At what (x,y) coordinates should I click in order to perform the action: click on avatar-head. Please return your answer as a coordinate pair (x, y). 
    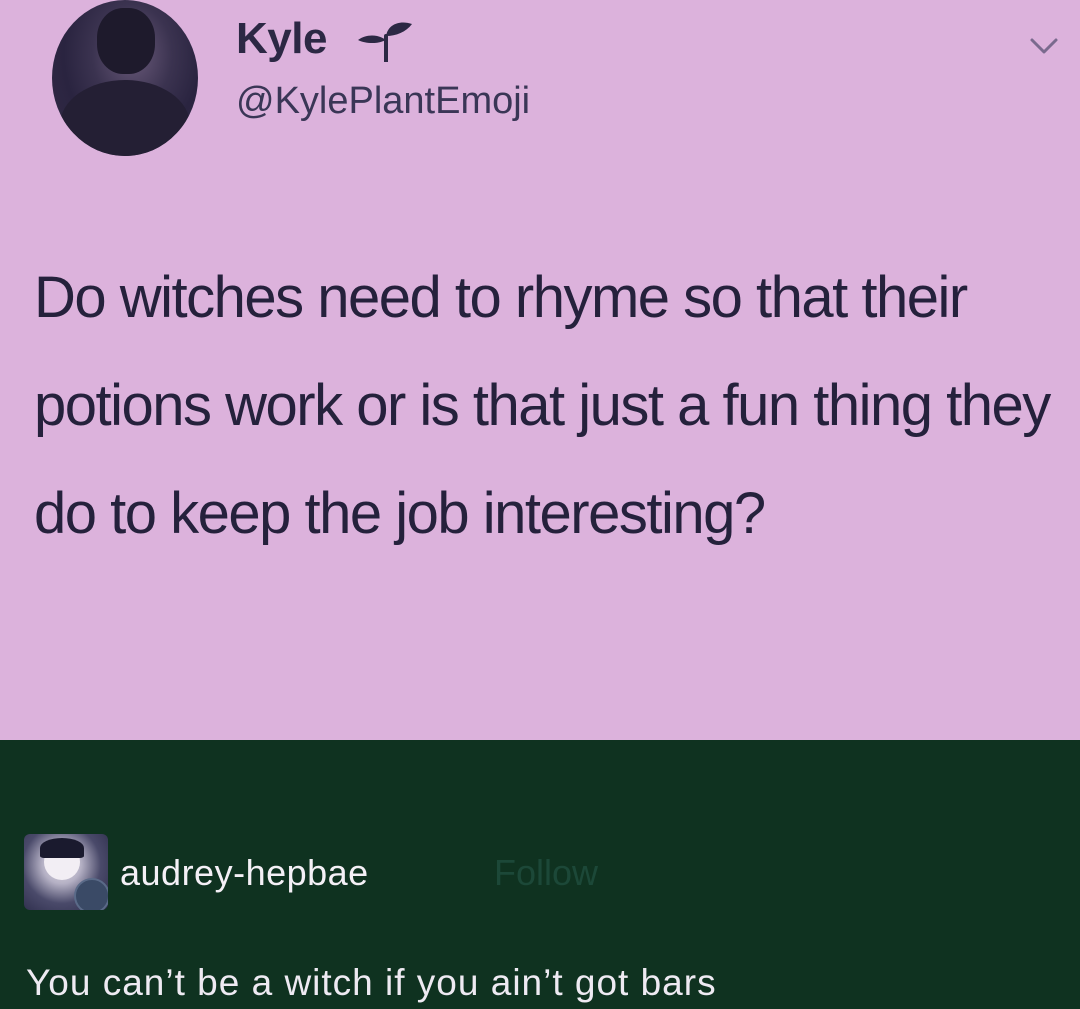
    Looking at the image, I should click on (126, 41).